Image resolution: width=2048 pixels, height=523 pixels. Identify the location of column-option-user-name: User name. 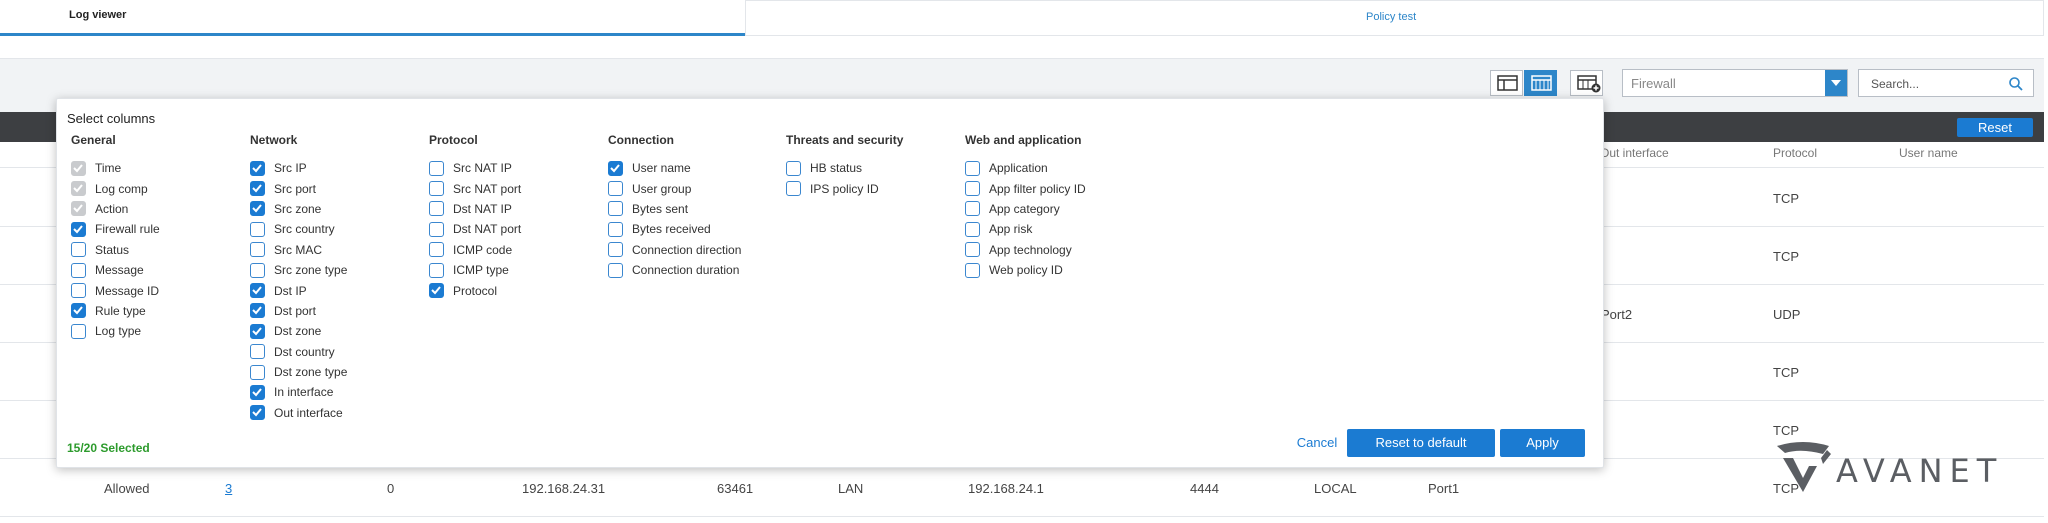
(674, 168).